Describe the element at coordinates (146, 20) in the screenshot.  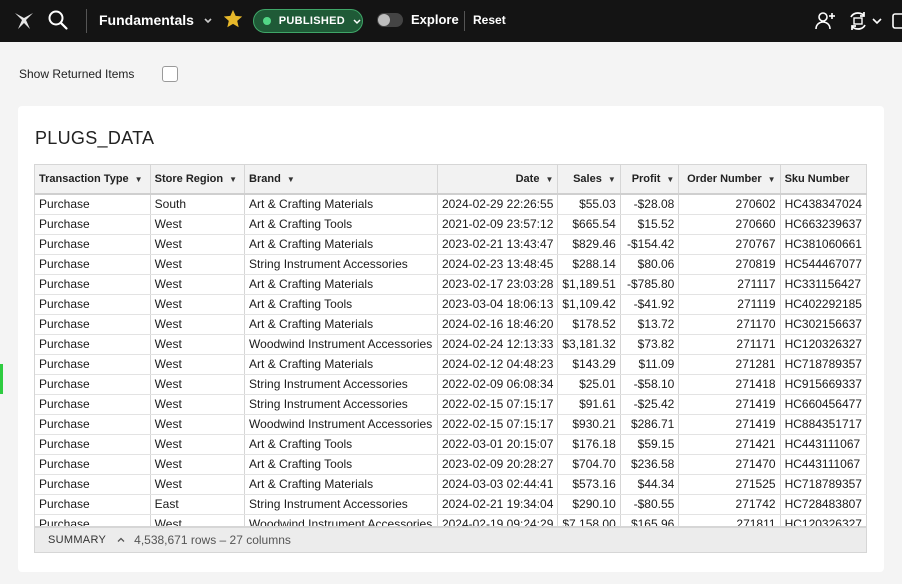
I see `workbook-title: Fundamentals` at that location.